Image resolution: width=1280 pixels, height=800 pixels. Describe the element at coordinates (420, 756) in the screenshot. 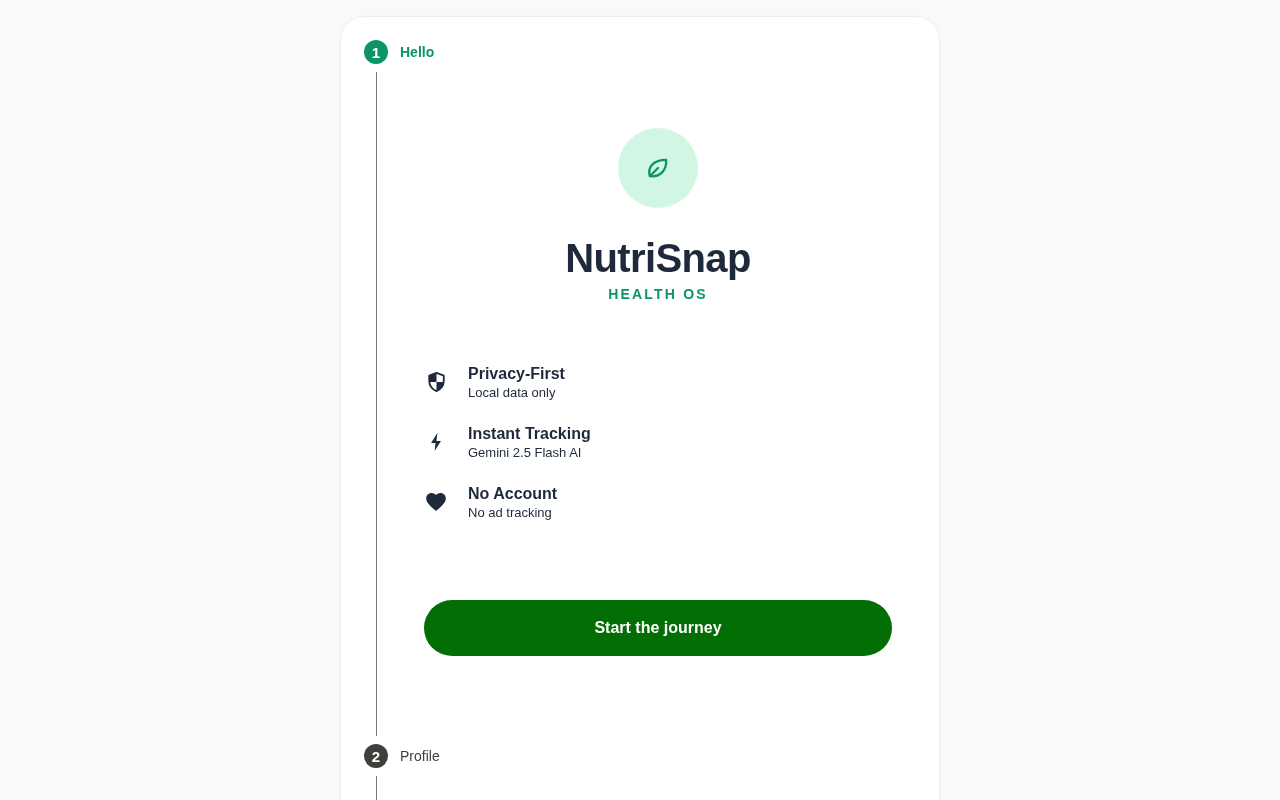

I see `step-label: Profile` at that location.